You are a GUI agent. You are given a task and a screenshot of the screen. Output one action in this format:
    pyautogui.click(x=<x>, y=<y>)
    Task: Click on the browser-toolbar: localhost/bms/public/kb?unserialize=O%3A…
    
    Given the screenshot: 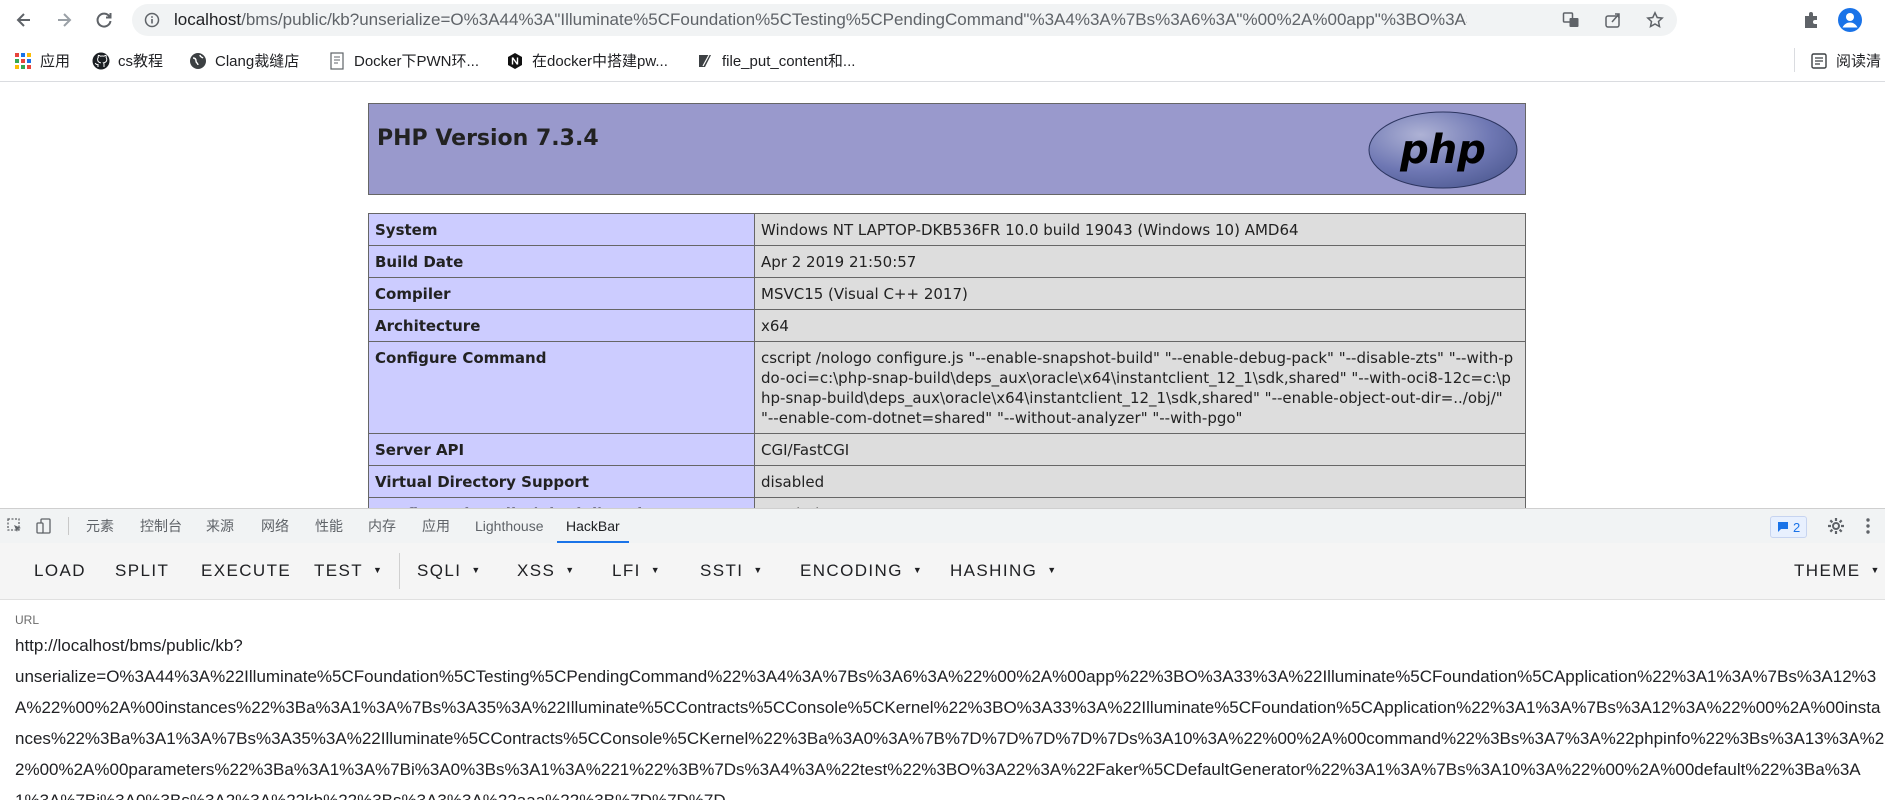 What is the action you would take?
    pyautogui.click(x=942, y=20)
    